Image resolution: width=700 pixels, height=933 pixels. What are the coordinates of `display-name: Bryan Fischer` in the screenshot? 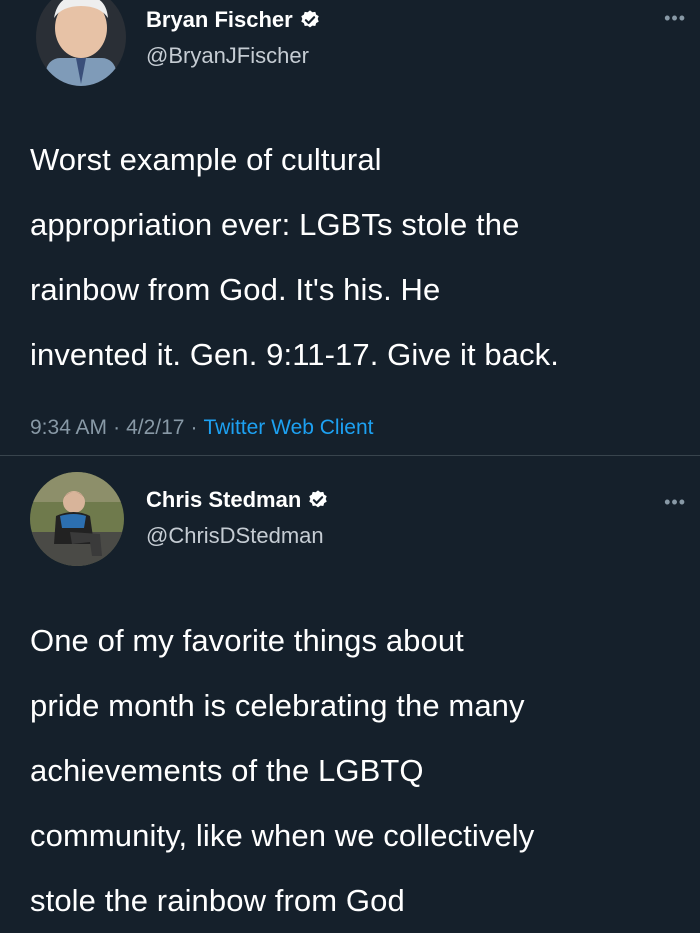 It's located at (219, 20).